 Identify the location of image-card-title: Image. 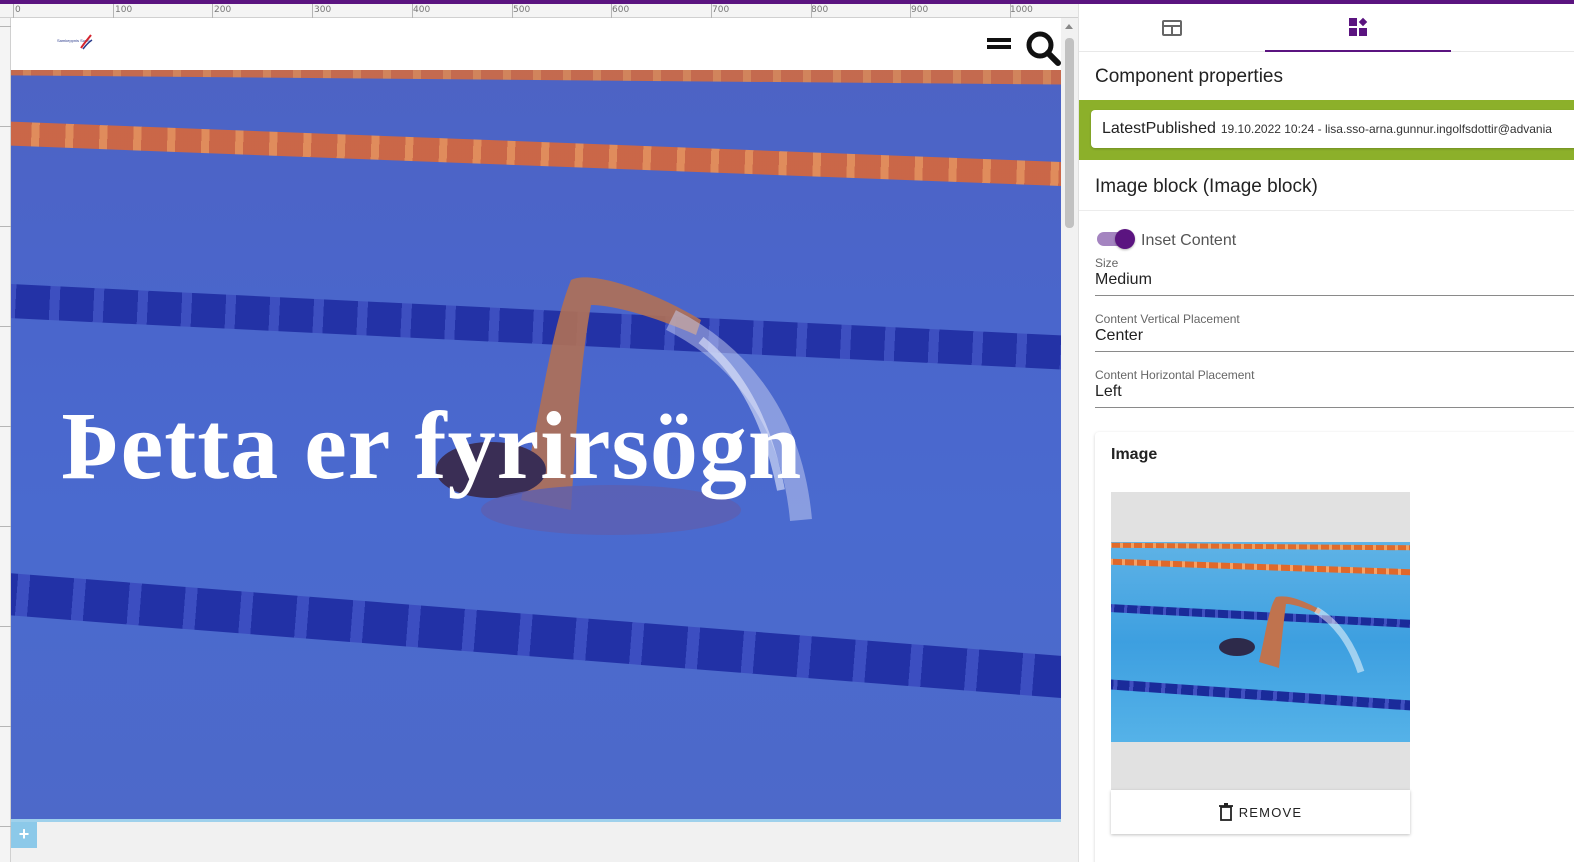
(1134, 454).